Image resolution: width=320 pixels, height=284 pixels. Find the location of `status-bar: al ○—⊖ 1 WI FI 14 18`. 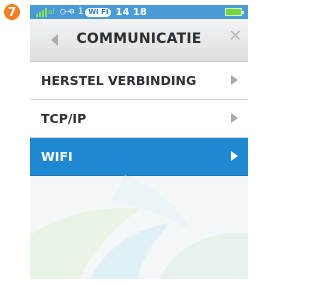

status-bar: al ○—⊖ 1 WI FI 14 18 is located at coordinates (139, 12).